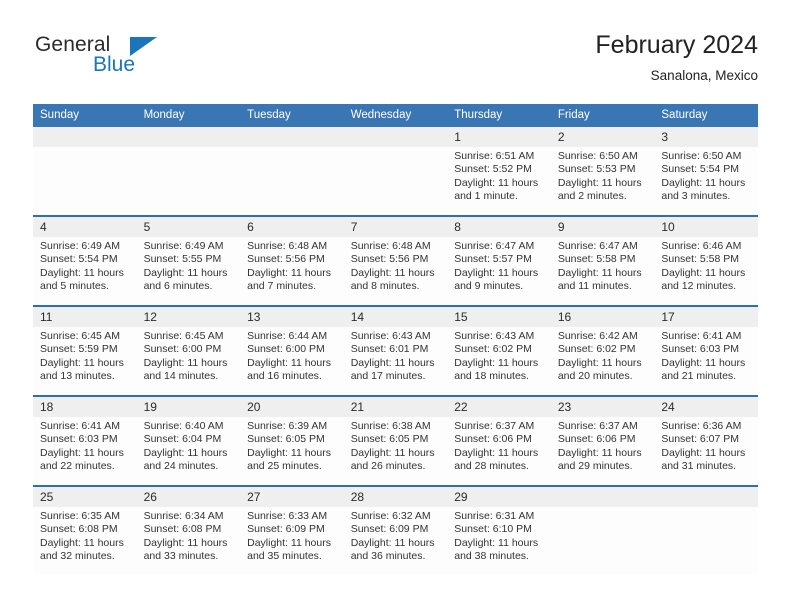 Image resolution: width=792 pixels, height=612 pixels. I want to click on day-number: 29, so click(499, 497).